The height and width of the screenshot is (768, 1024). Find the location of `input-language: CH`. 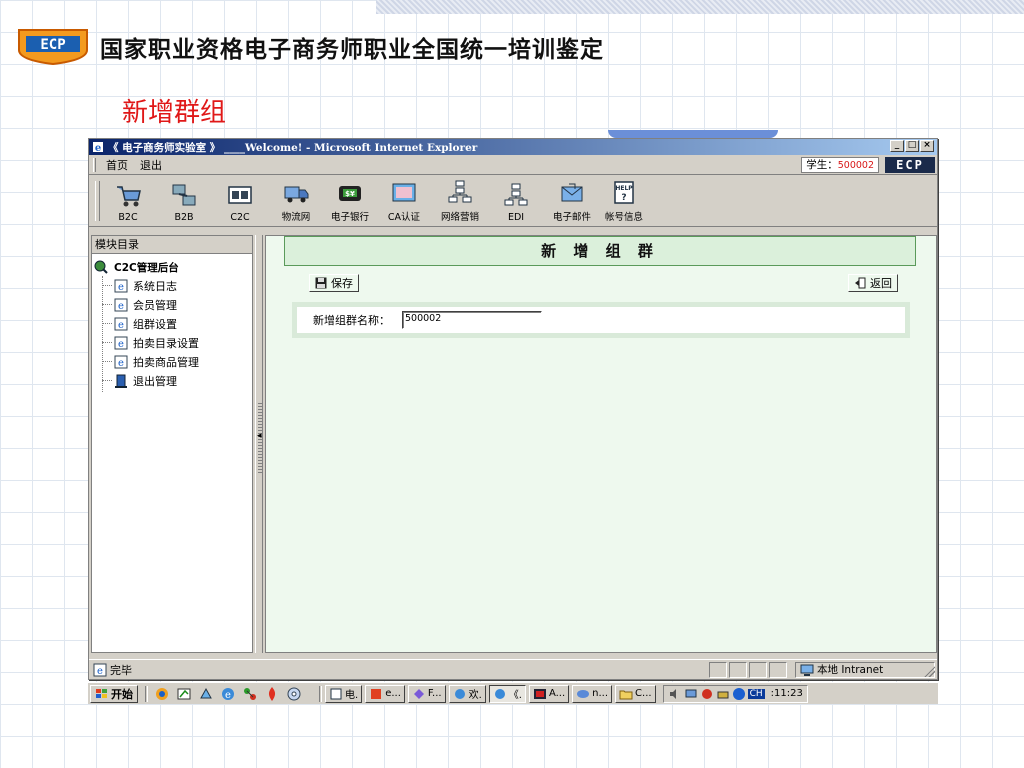

input-language: CH is located at coordinates (756, 693).